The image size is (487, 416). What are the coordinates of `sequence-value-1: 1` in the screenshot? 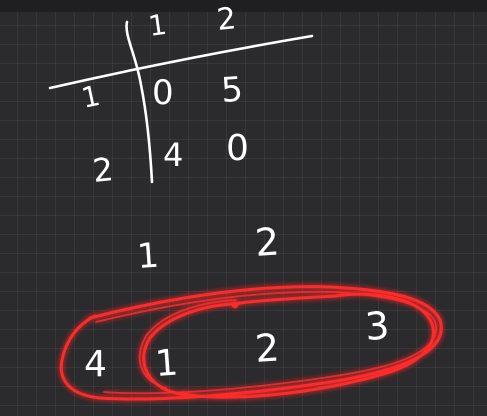 It's located at (167, 363).